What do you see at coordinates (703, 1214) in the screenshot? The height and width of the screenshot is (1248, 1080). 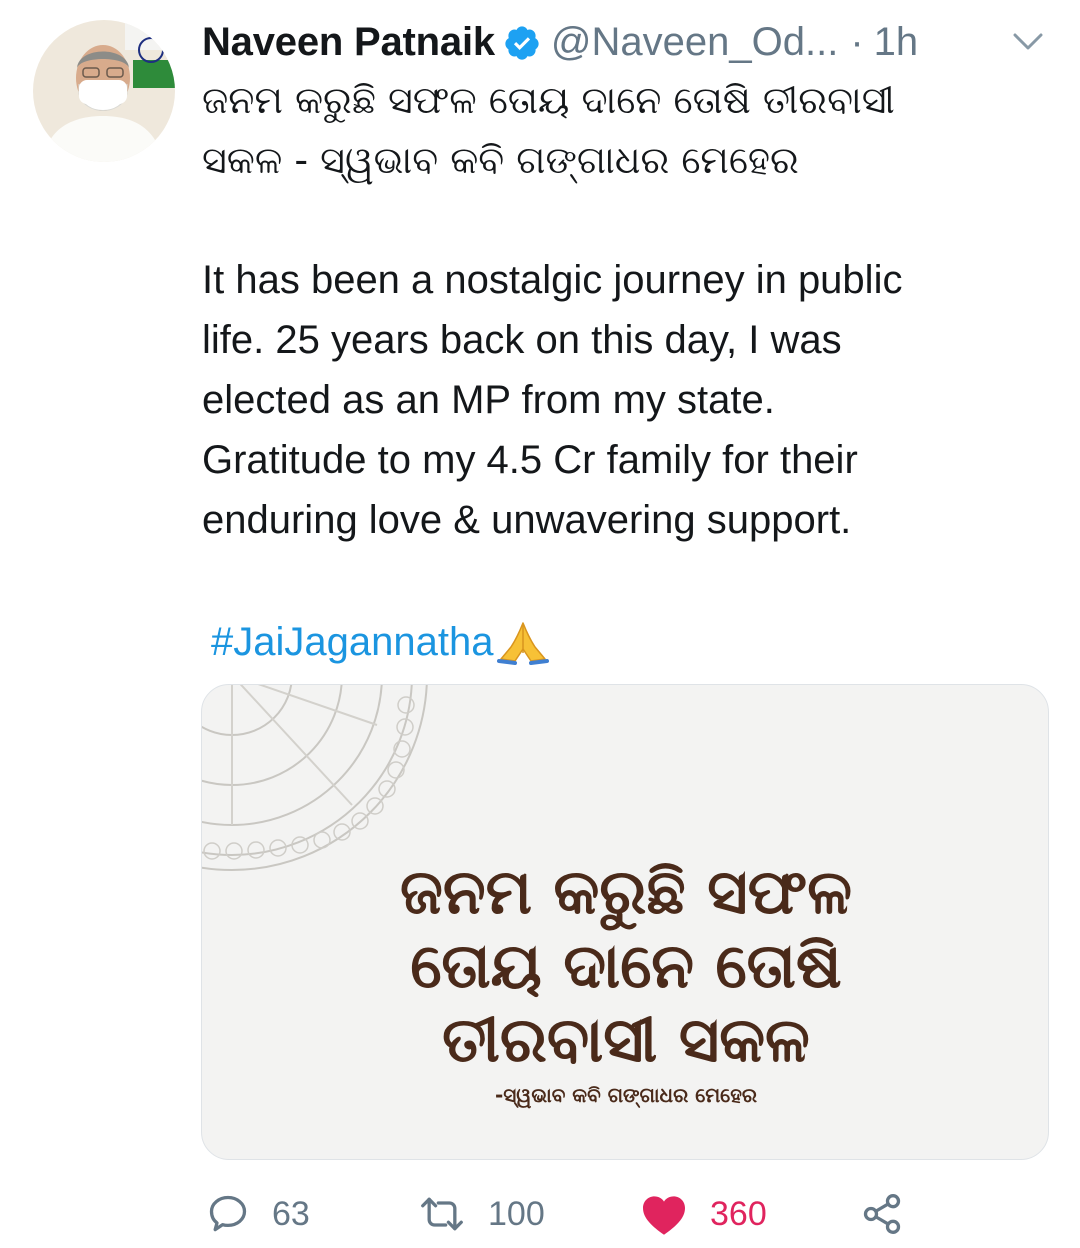 I see `like-button: 360` at bounding box center [703, 1214].